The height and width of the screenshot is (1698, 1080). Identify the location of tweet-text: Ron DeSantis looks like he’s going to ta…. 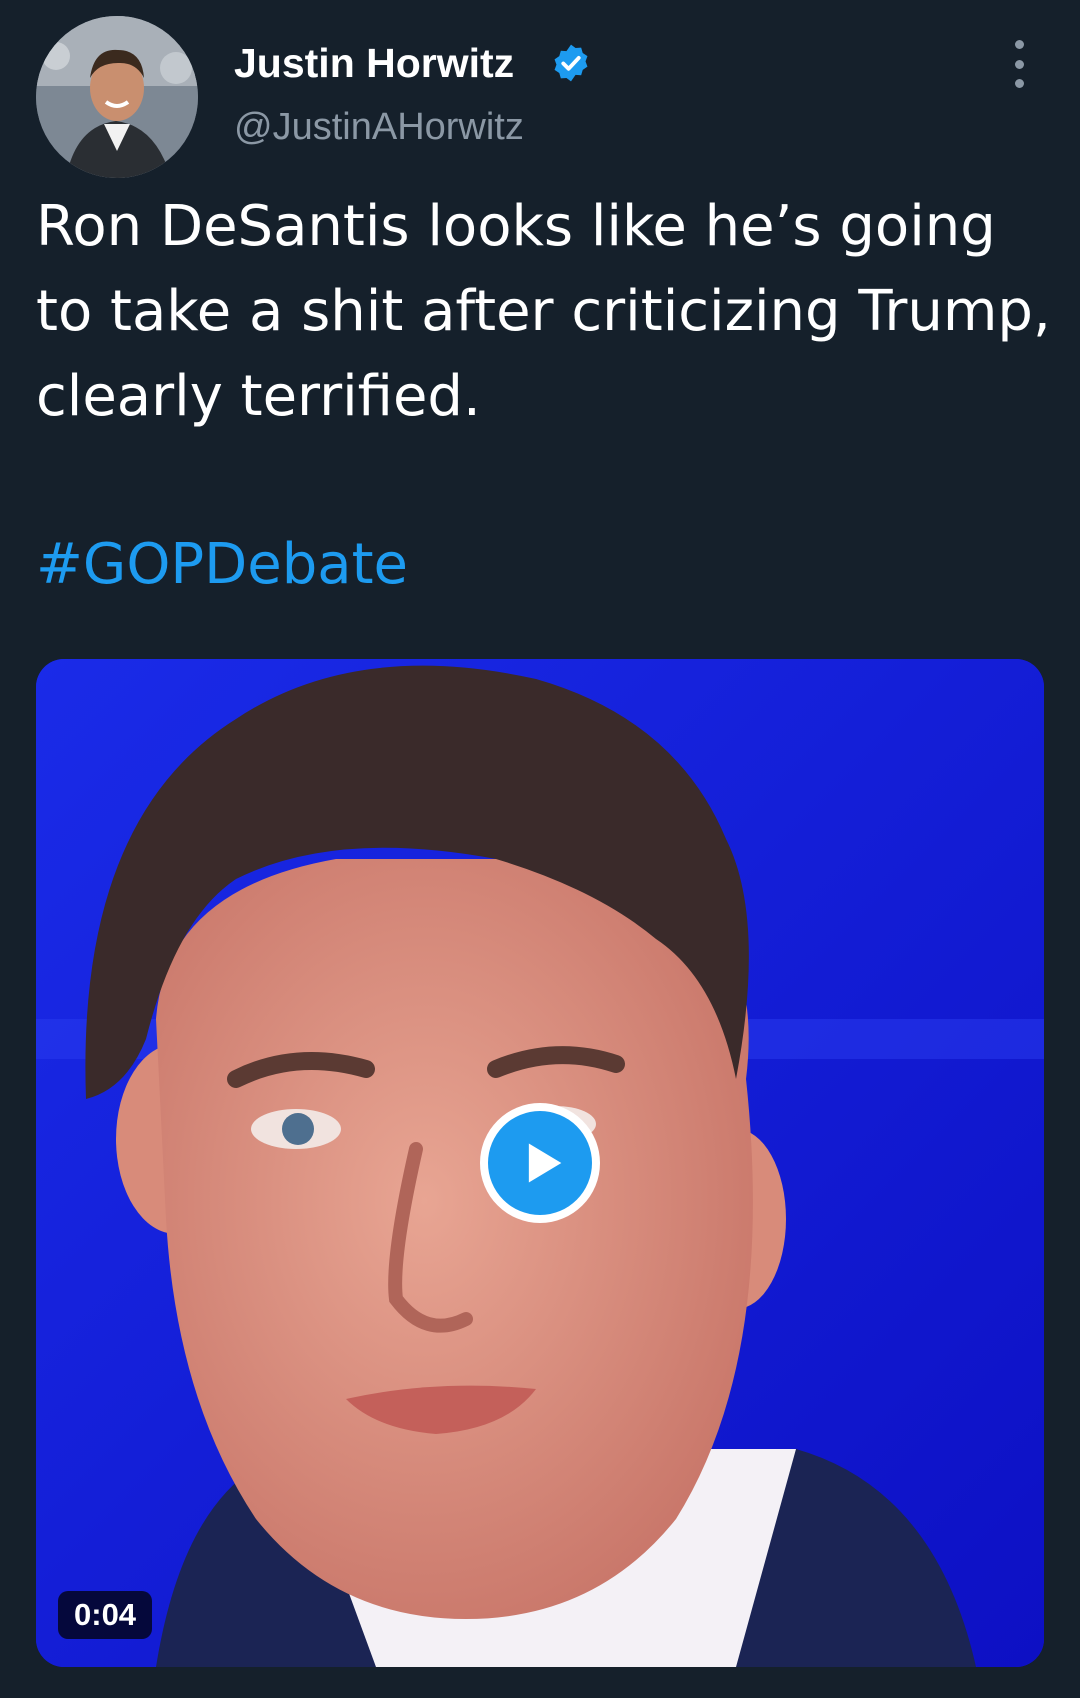
(543, 311).